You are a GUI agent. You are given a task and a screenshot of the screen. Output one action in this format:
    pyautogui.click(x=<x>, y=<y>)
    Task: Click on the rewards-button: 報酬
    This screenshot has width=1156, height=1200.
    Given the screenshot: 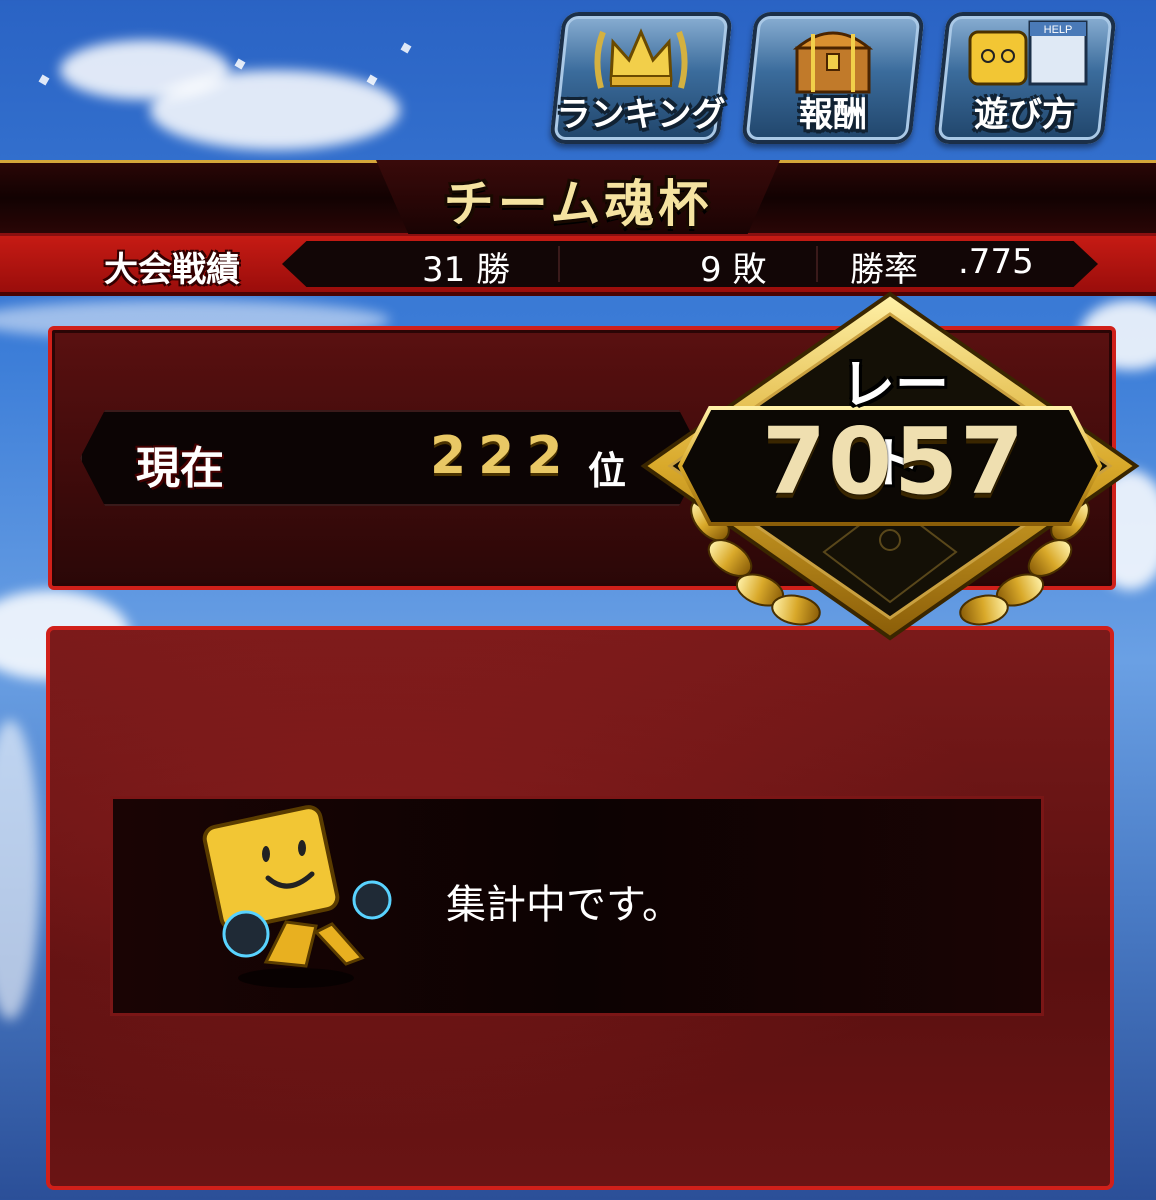 What is the action you would take?
    pyautogui.click(x=833, y=78)
    